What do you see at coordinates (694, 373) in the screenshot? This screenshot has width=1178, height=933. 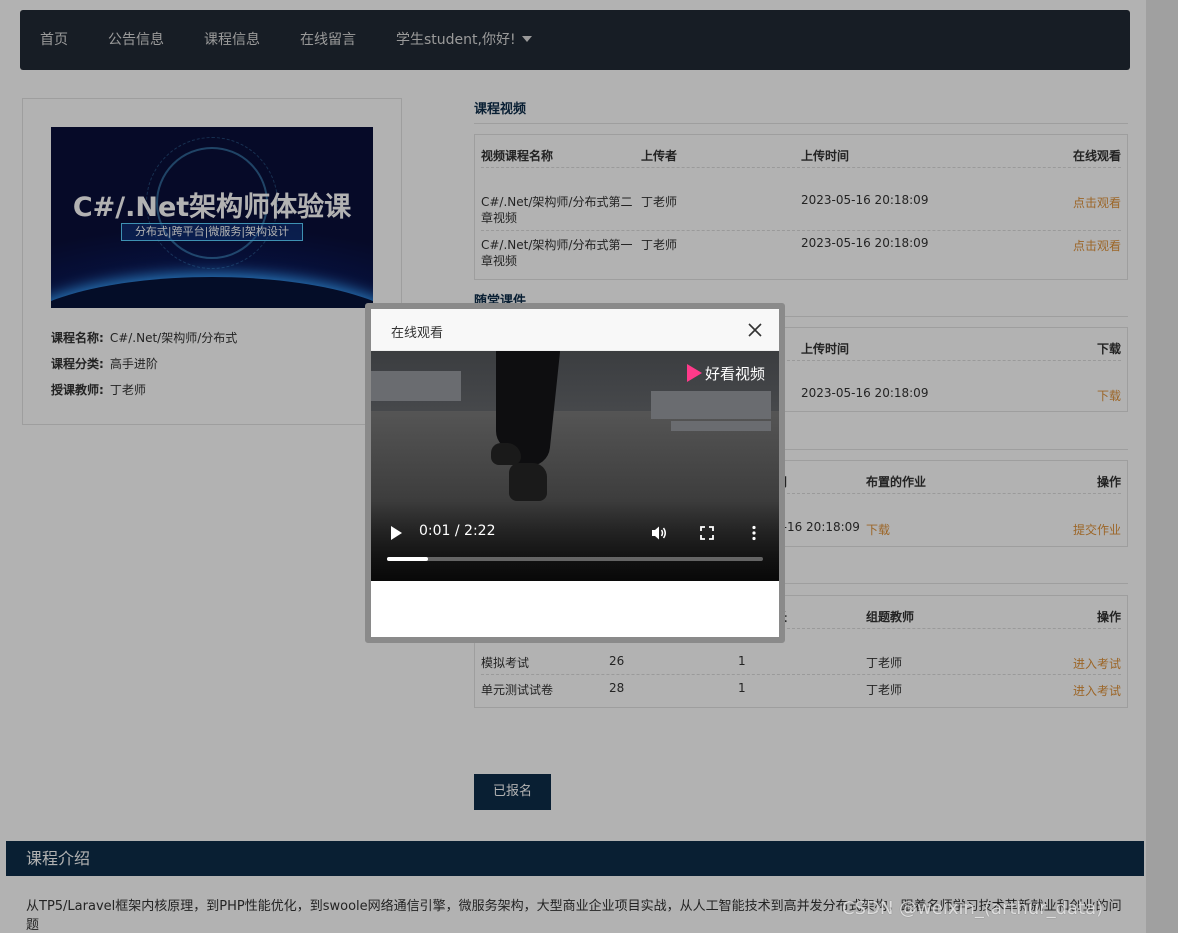 I see `play-logo-icon` at bounding box center [694, 373].